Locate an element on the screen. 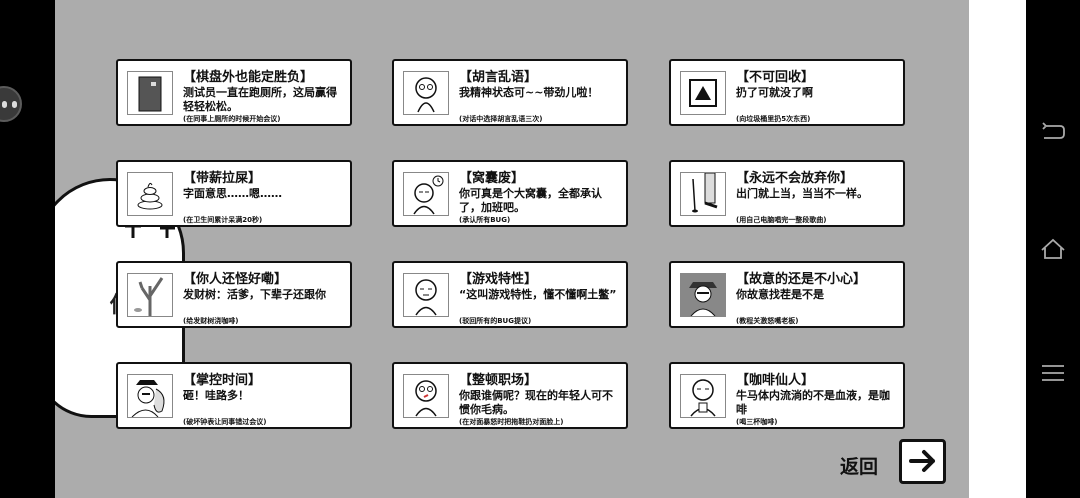  achievement-card: 【游戏特性】 “这叫游戏特性，懂不懂啊土鳖” (驳回所有的BUG提议) is located at coordinates (510, 294).